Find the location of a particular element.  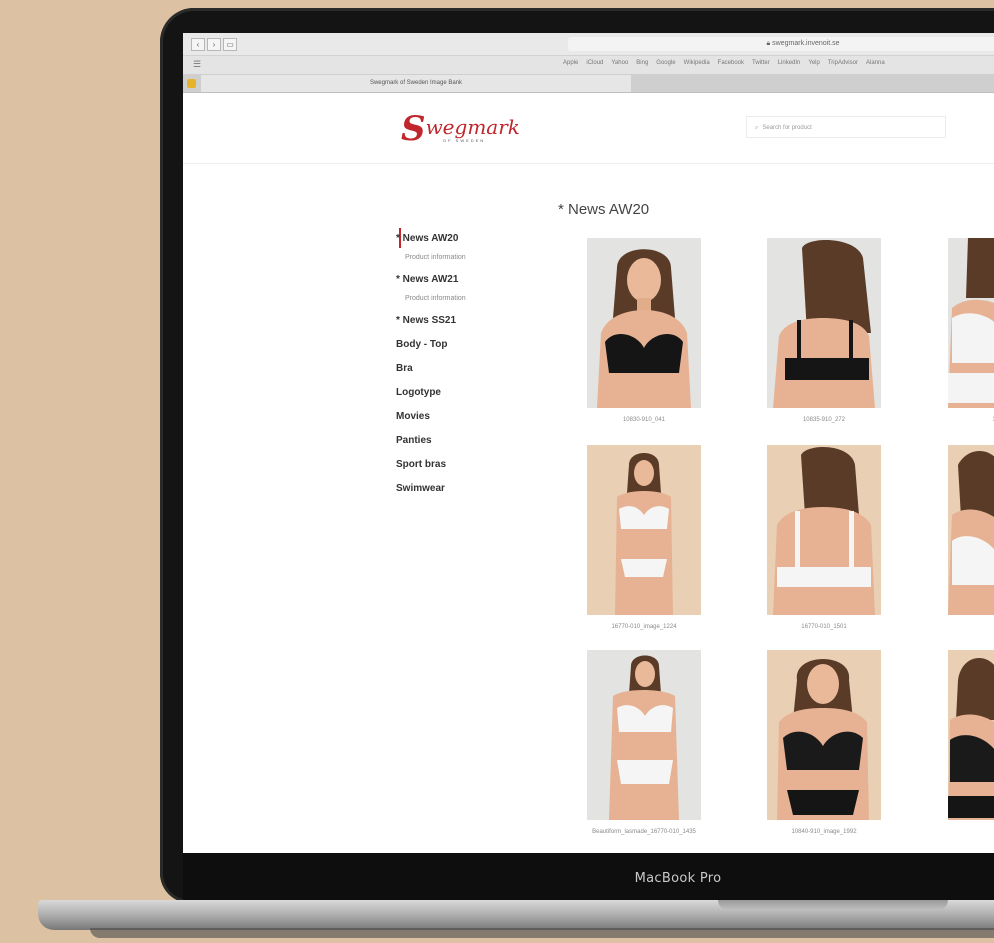

tab-bar: Swegmark of Sweden Image Bank is located at coordinates (588, 84).